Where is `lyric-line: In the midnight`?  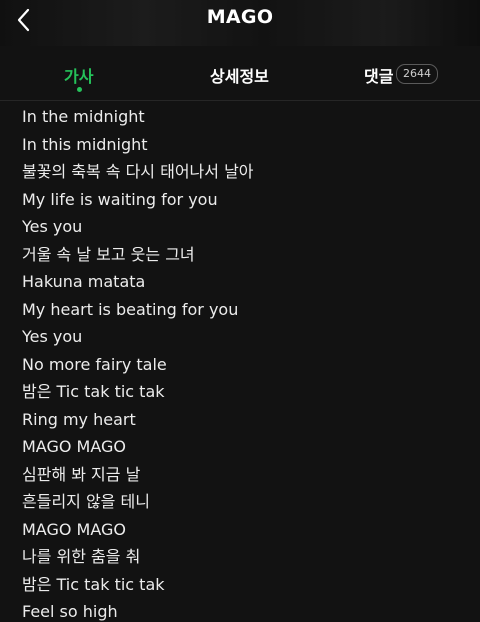 lyric-line: In the midnight is located at coordinates (83, 116).